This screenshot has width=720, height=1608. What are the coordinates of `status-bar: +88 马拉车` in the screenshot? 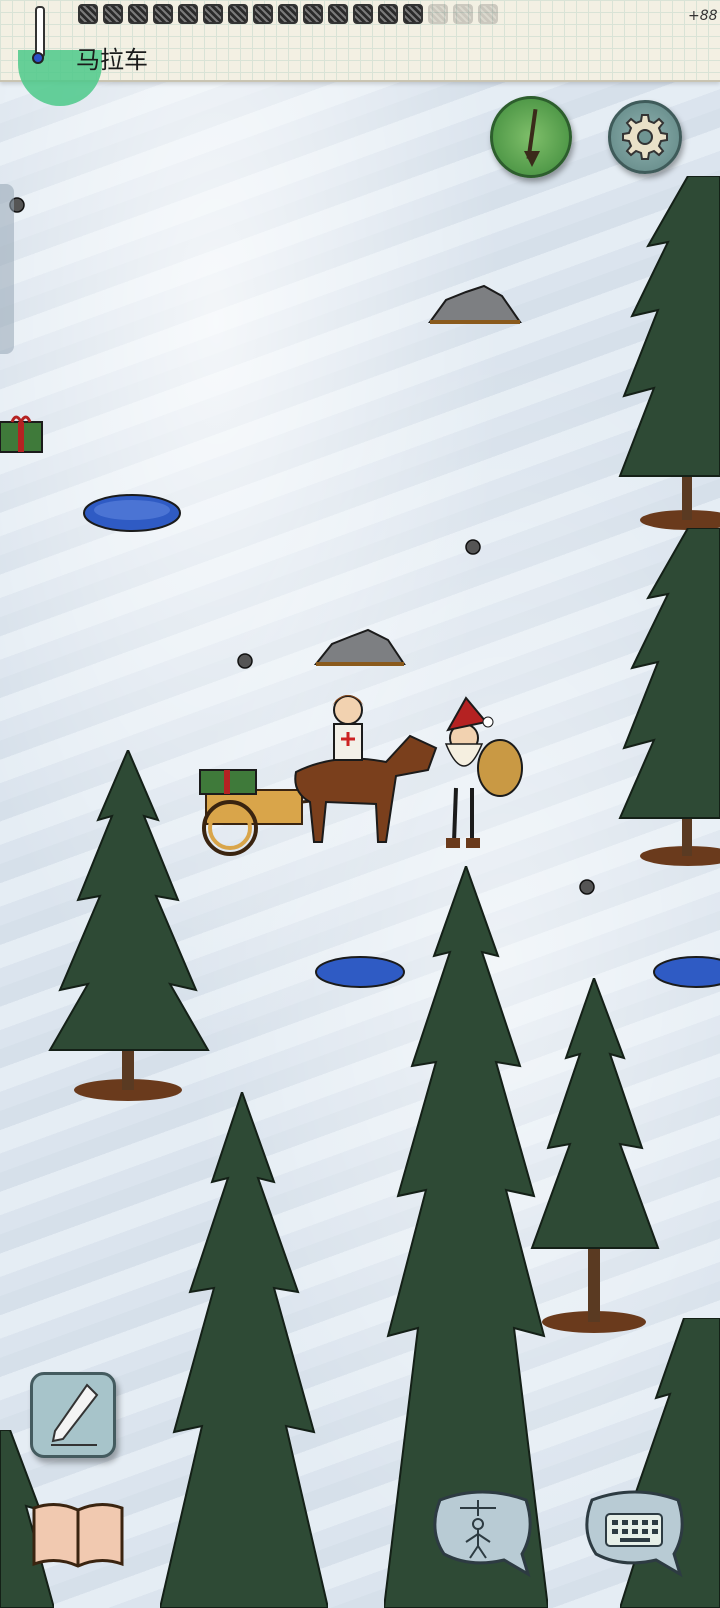 It's located at (360, 53).